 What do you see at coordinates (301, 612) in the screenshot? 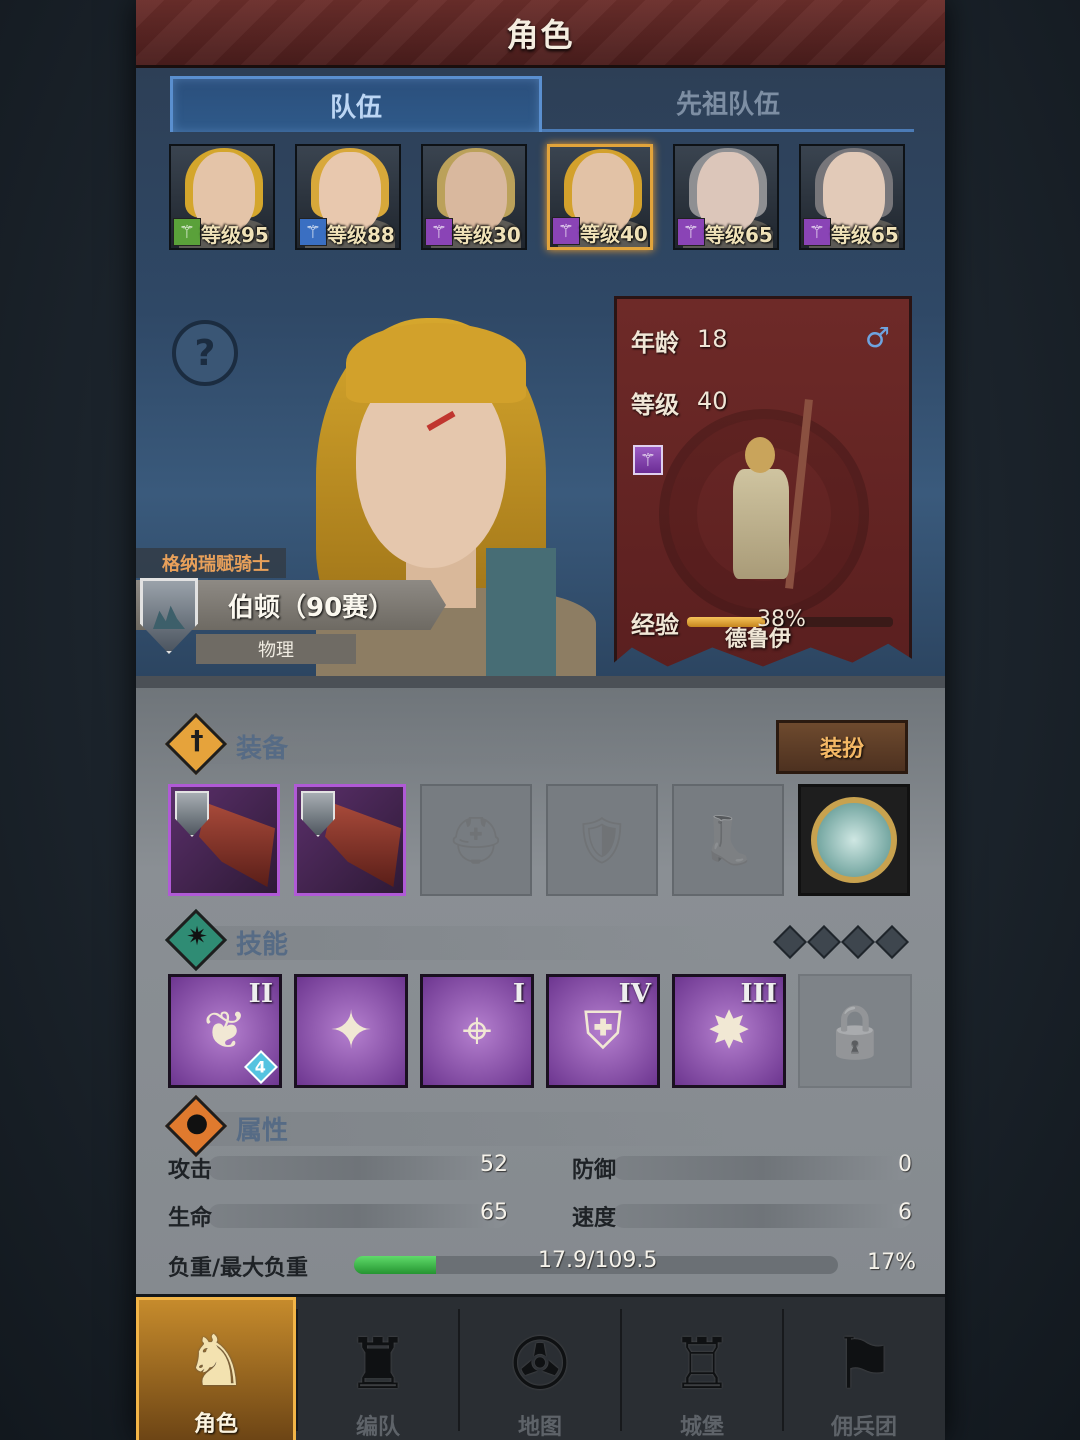
I see `hero-nameplate: 格纳瑞赋骑士 伯顿（90赛） 物理` at bounding box center [301, 612].